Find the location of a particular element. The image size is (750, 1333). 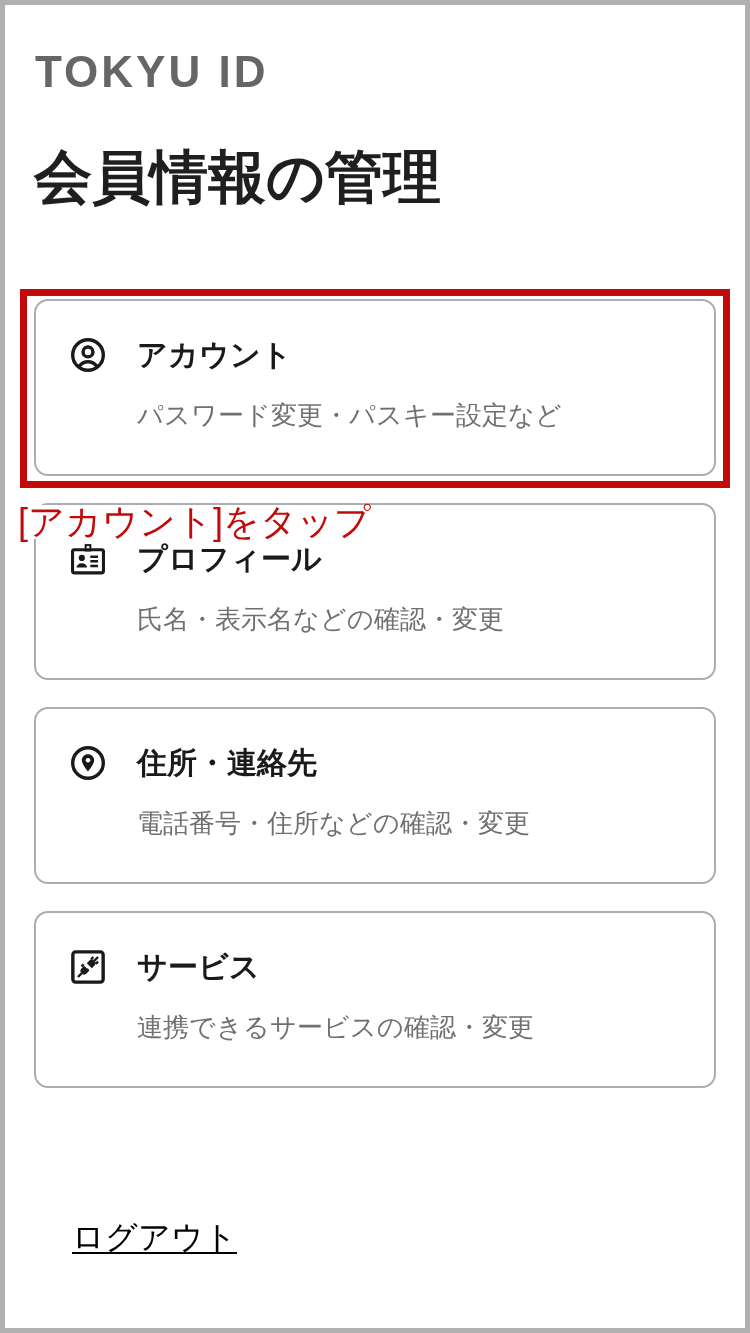

page-title: 会員情報の管理 is located at coordinates (237, 177).